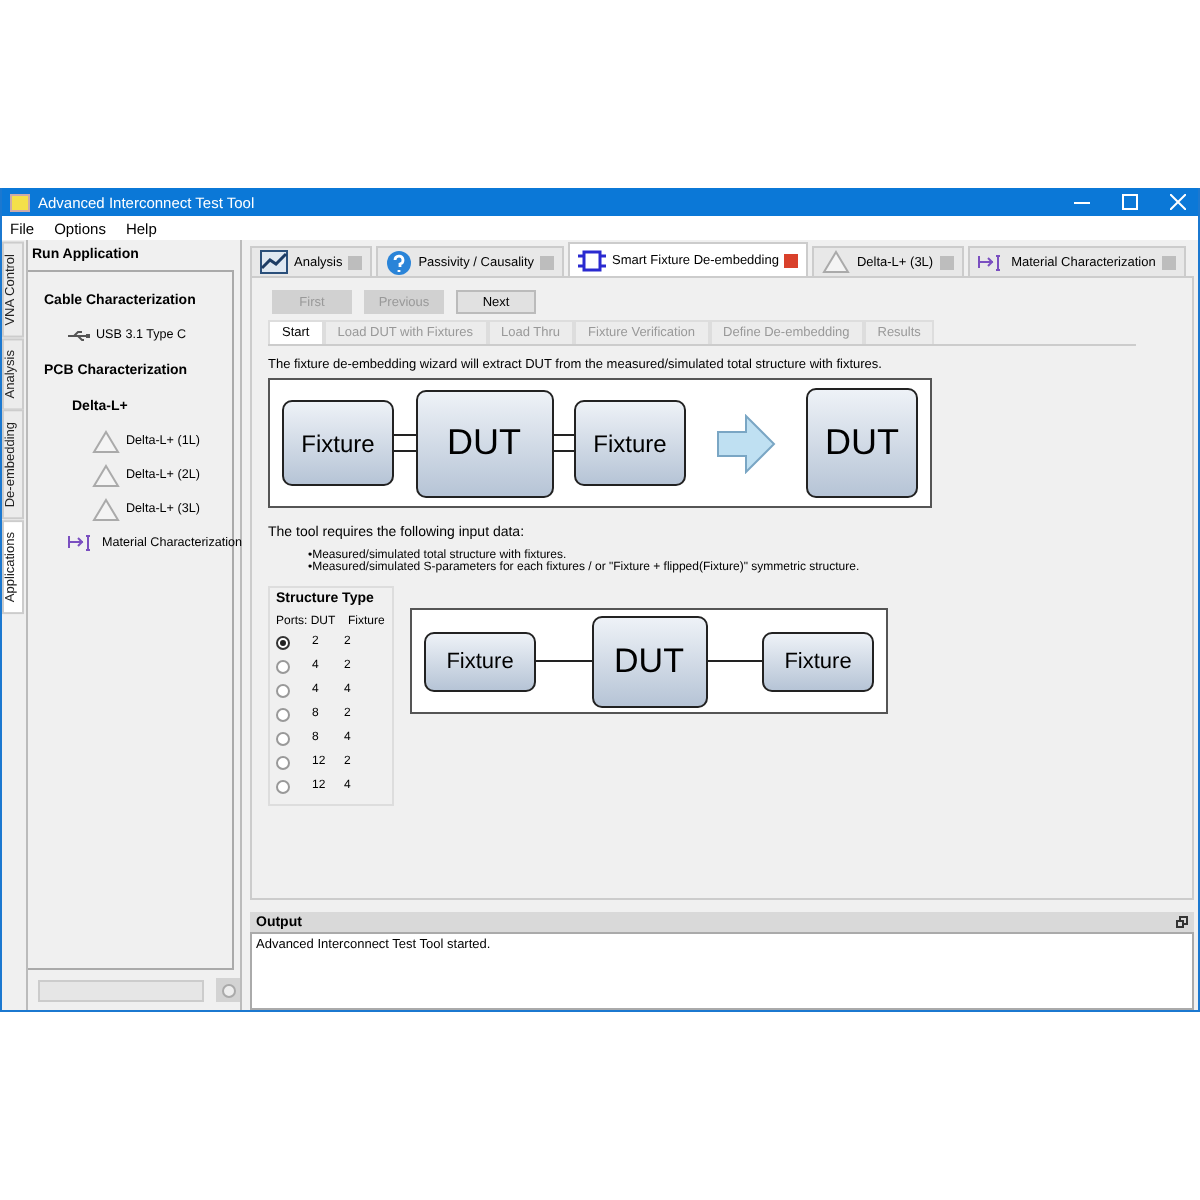 The image size is (1200, 1200). I want to click on chip-icon, so click(592, 260).